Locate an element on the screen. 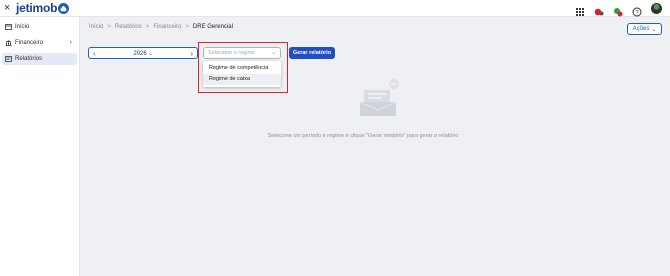  actions-button: Ações ⌄ is located at coordinates (644, 29).